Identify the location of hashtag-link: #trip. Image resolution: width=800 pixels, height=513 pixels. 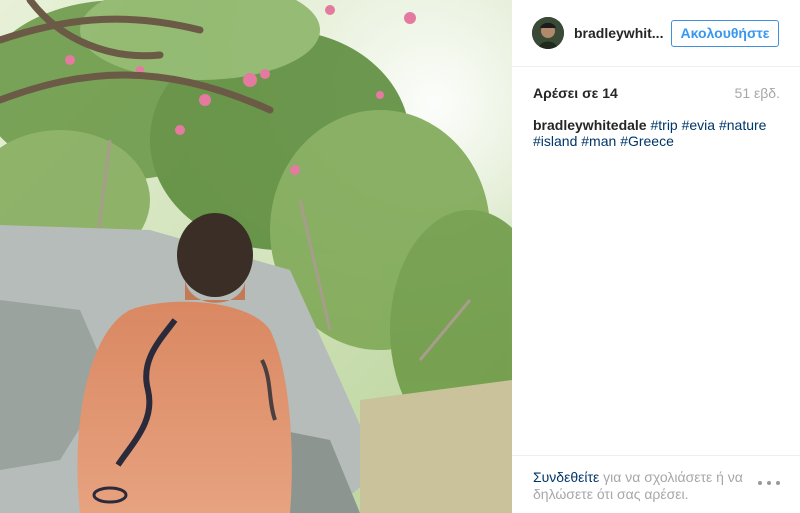
(663, 125).